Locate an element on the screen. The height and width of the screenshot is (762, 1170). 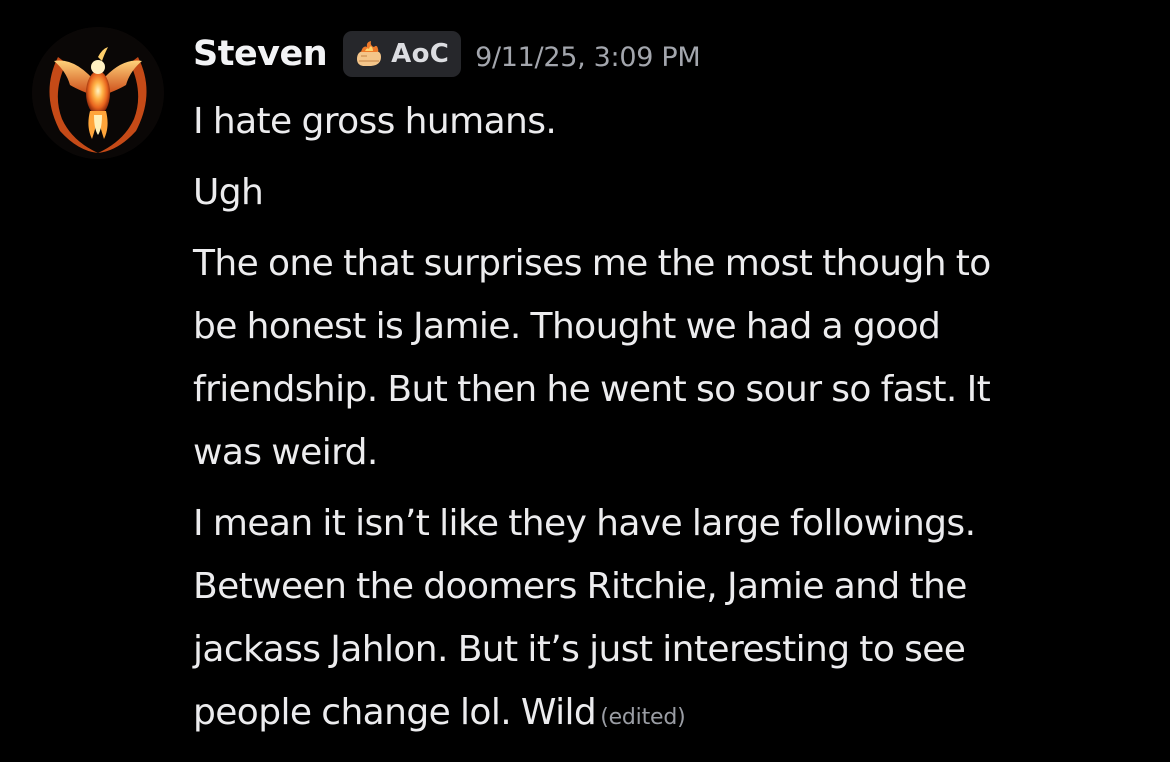
flame-hand-icon is located at coordinates (369, 54).